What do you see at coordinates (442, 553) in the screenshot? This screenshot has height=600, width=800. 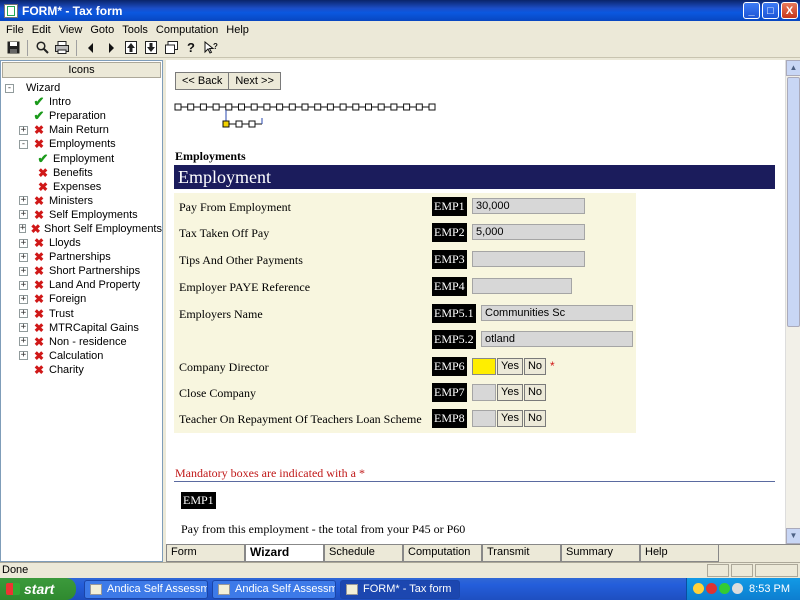 I see `tab-computation: Computation` at bounding box center [442, 553].